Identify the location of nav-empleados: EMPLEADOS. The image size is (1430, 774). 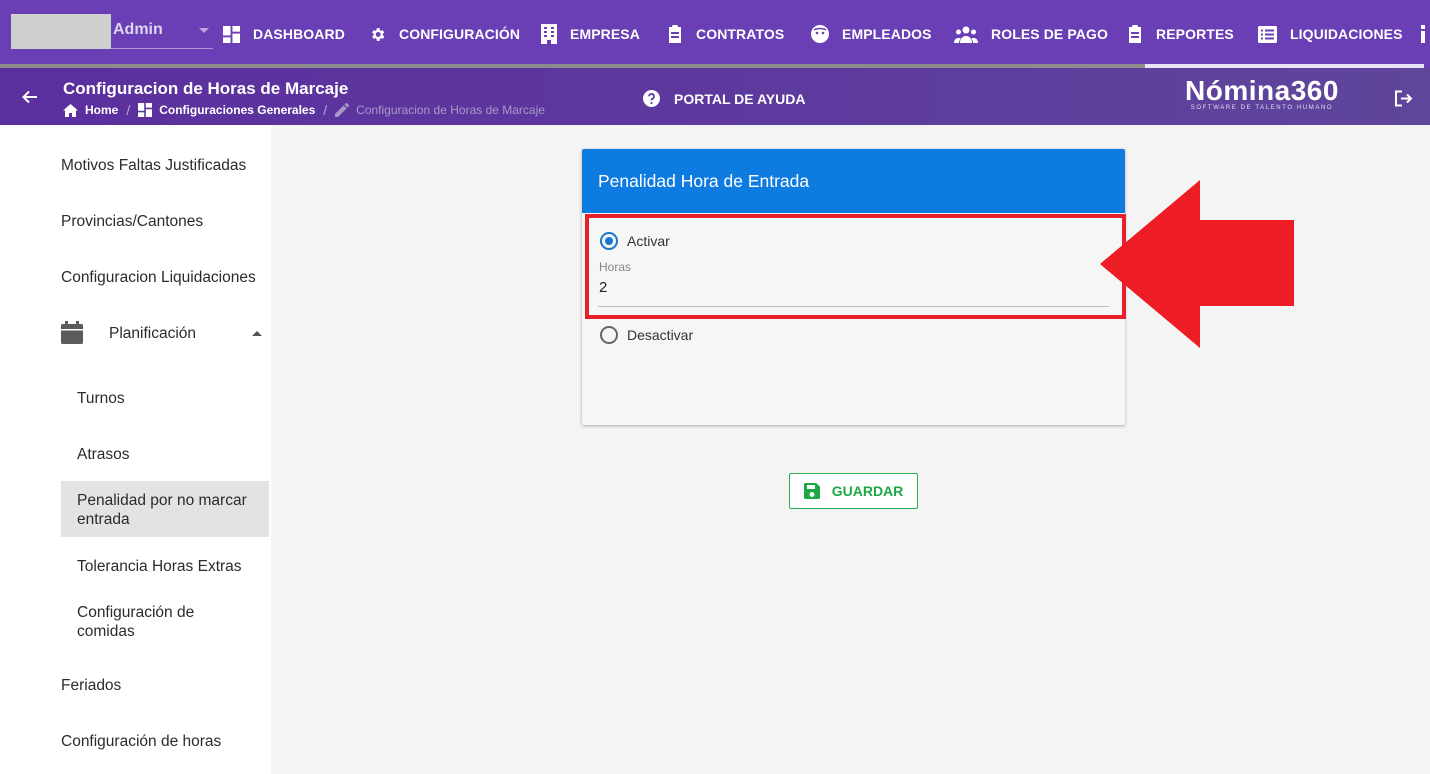
(871, 34).